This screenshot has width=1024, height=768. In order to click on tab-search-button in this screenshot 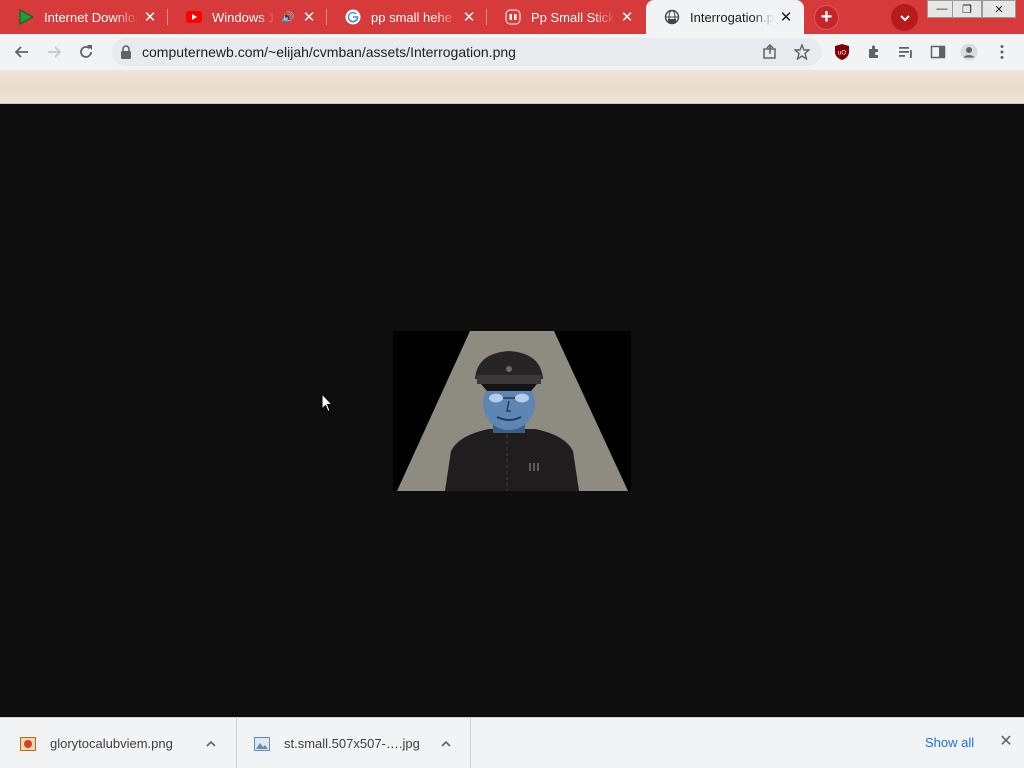, I will do `click(904, 17)`.